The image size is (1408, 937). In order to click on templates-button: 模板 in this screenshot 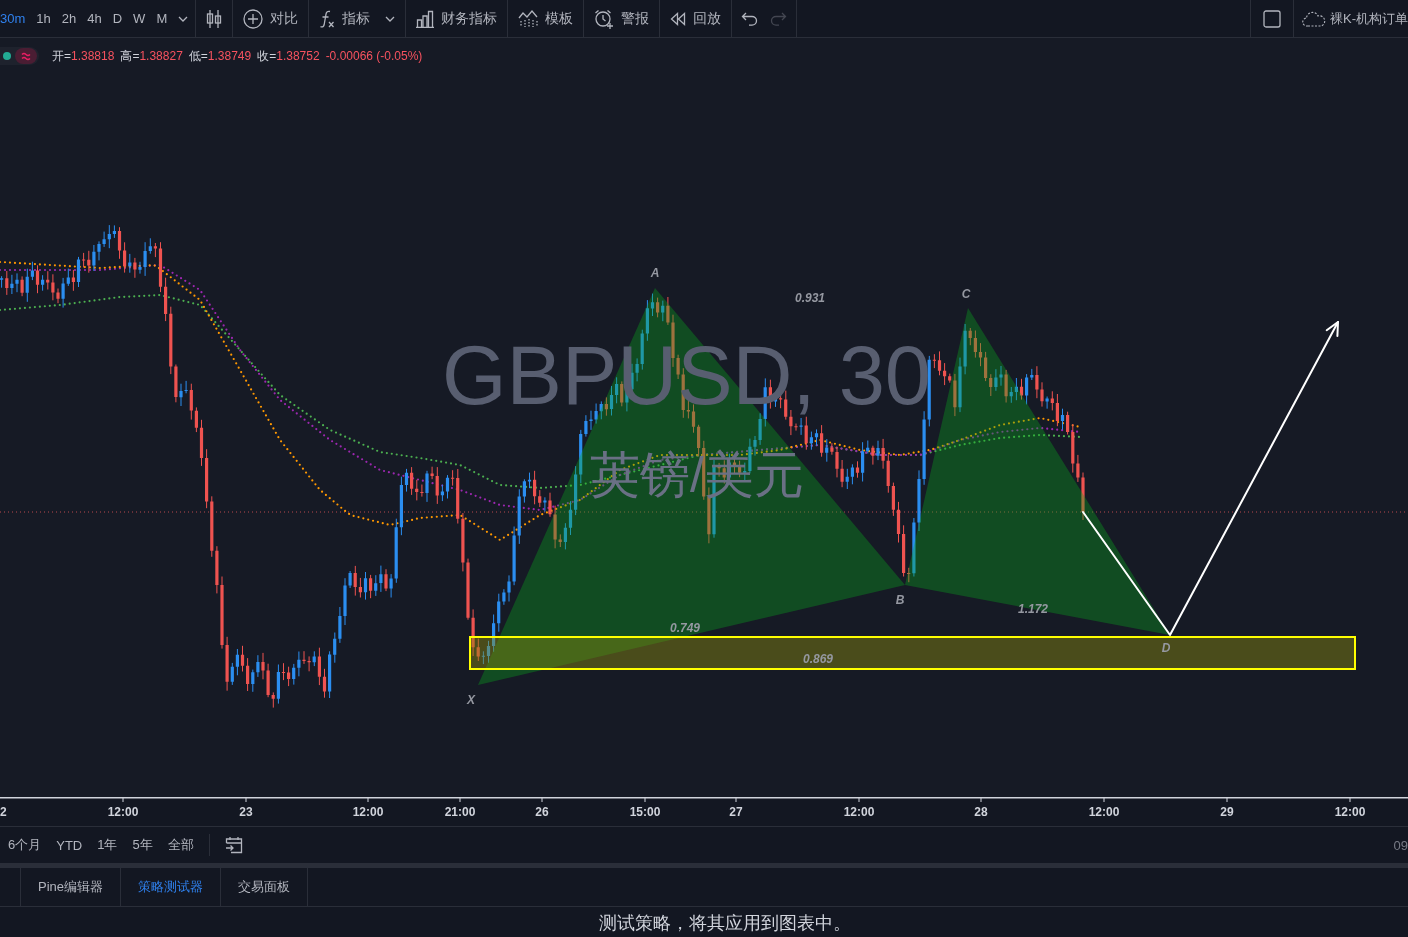, I will do `click(546, 18)`.